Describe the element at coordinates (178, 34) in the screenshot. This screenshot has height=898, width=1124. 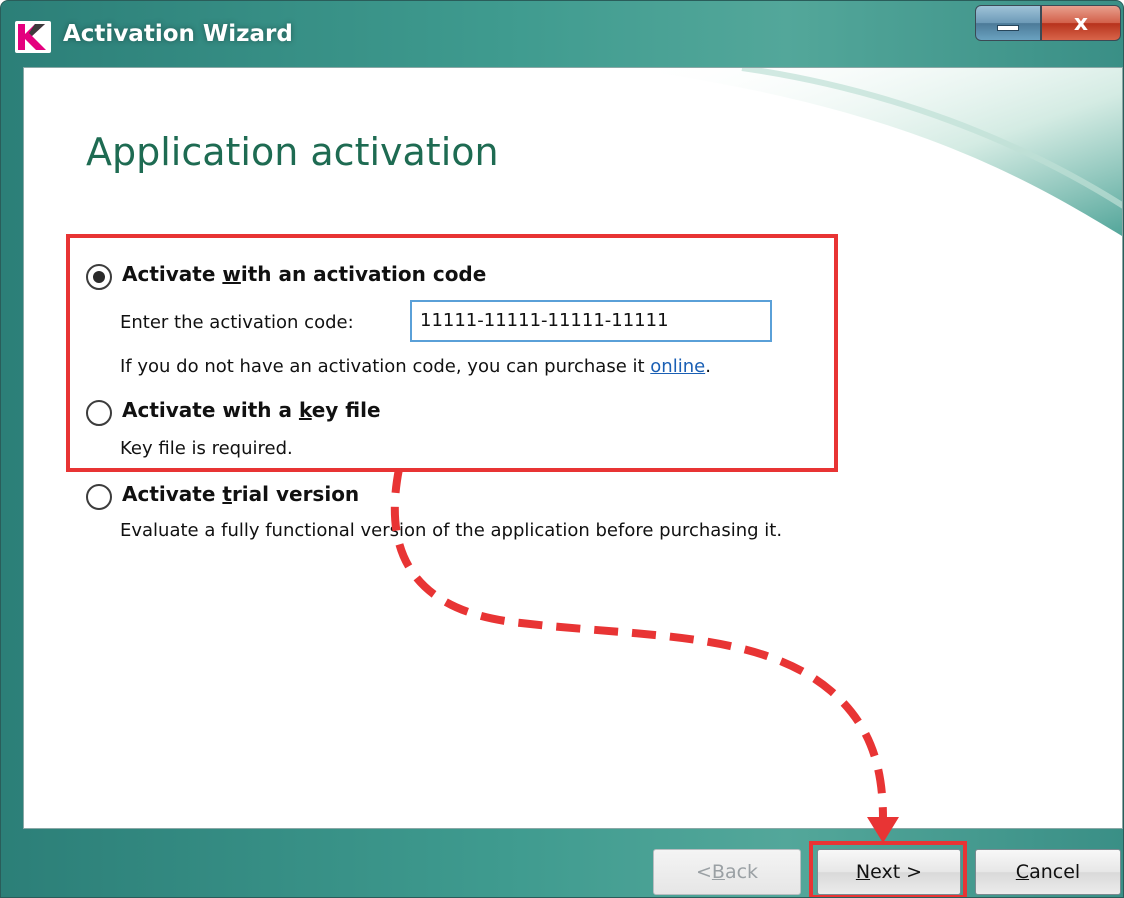
I see `window-title: Activation Wizard` at that location.